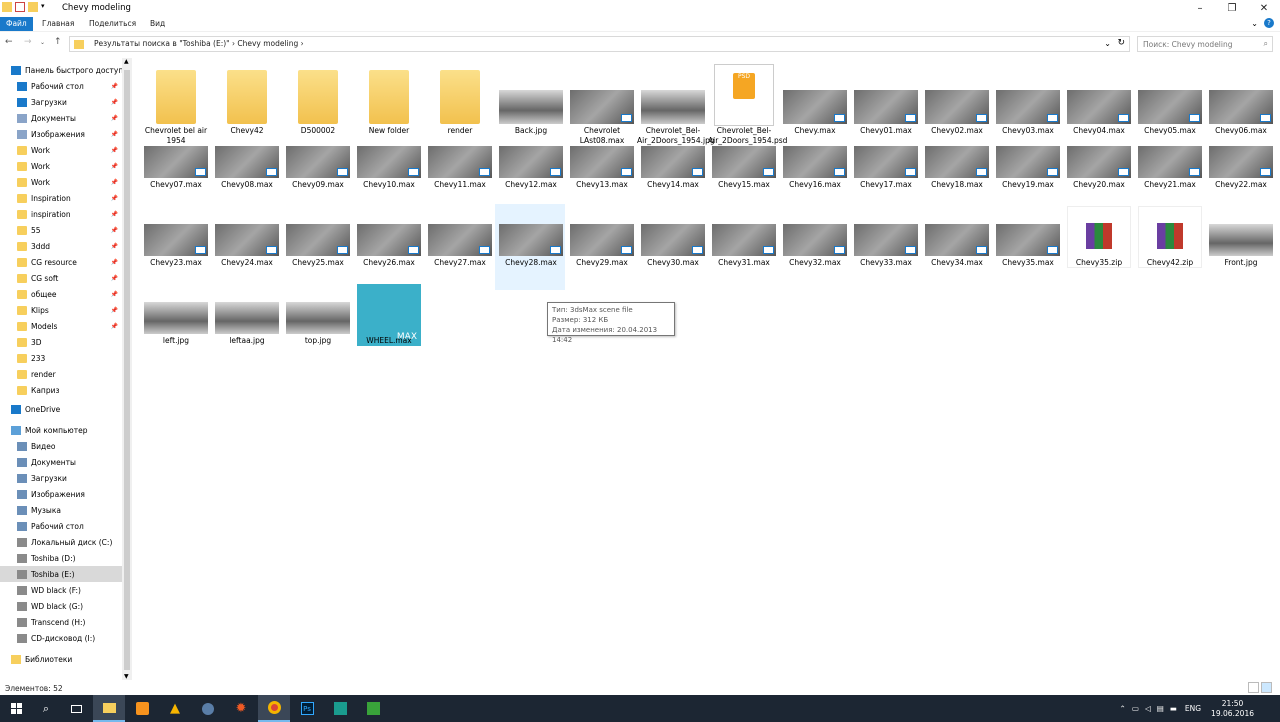  Describe the element at coordinates (61, 294) in the screenshot. I see `sidebar-item-quick-13: общее 📌` at that location.